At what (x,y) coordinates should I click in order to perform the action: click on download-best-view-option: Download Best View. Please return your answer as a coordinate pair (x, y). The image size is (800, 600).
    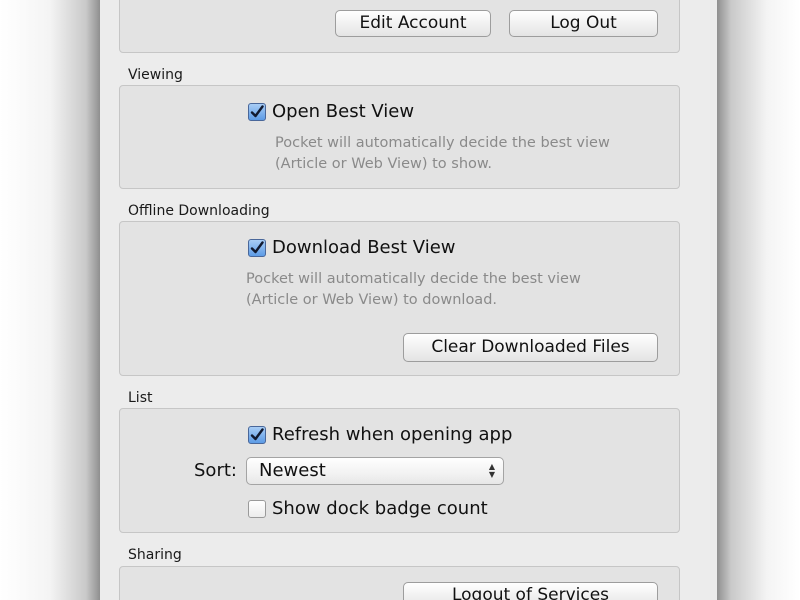
    Looking at the image, I should click on (352, 248).